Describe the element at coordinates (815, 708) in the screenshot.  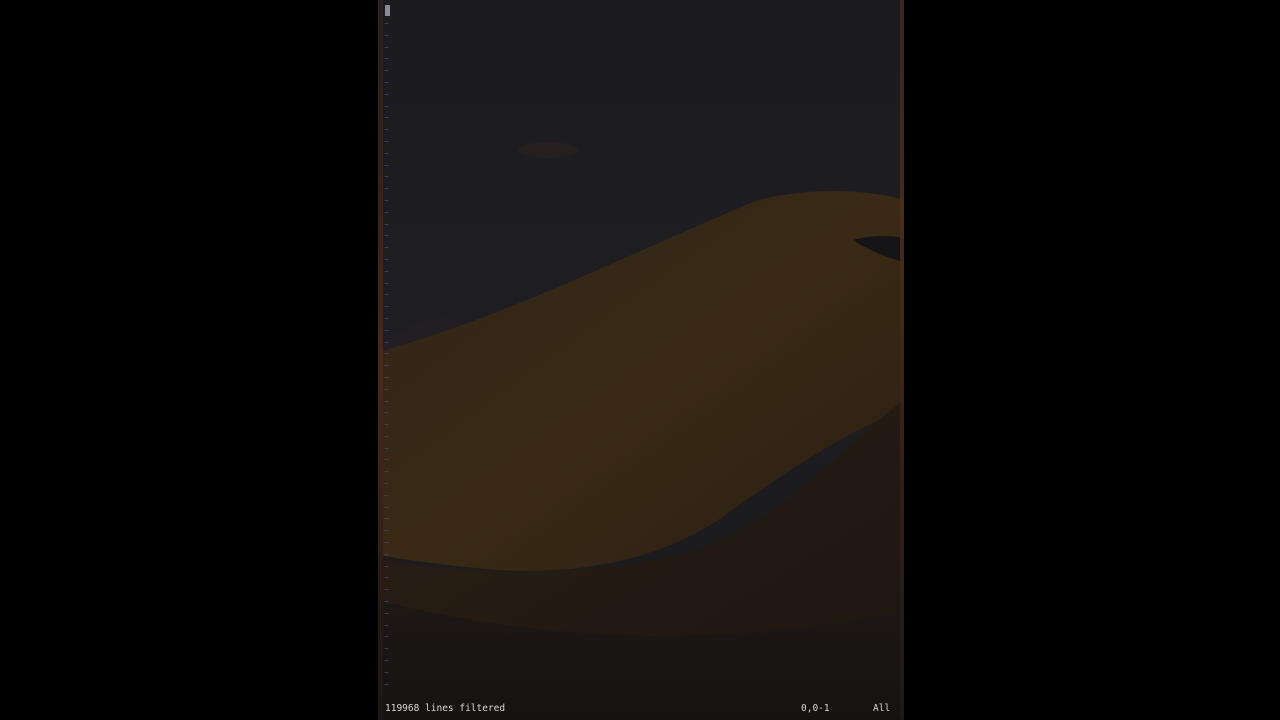
I see `cursor-position-indicator: 0,0-1` at that location.